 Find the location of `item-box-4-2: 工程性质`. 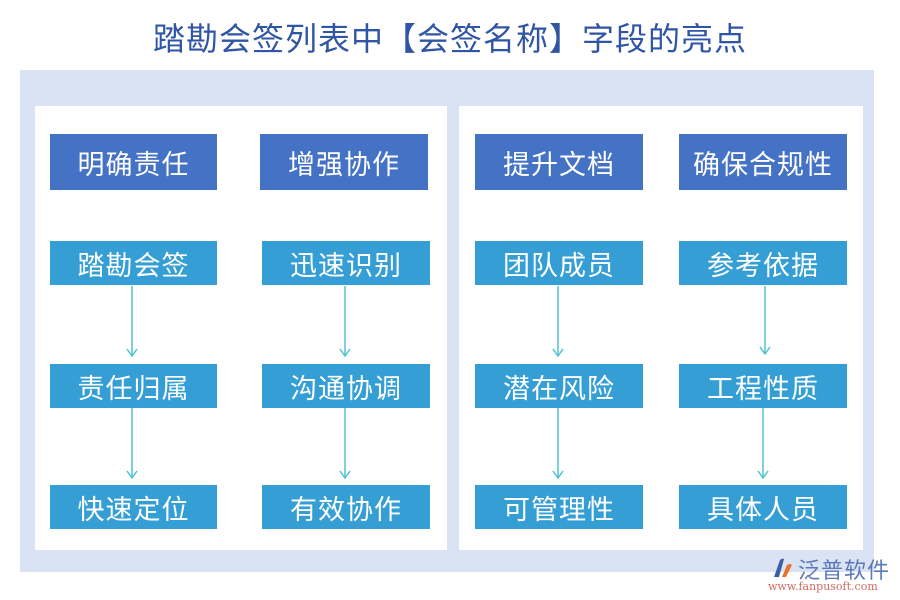

item-box-4-2: 工程性质 is located at coordinates (763, 386).